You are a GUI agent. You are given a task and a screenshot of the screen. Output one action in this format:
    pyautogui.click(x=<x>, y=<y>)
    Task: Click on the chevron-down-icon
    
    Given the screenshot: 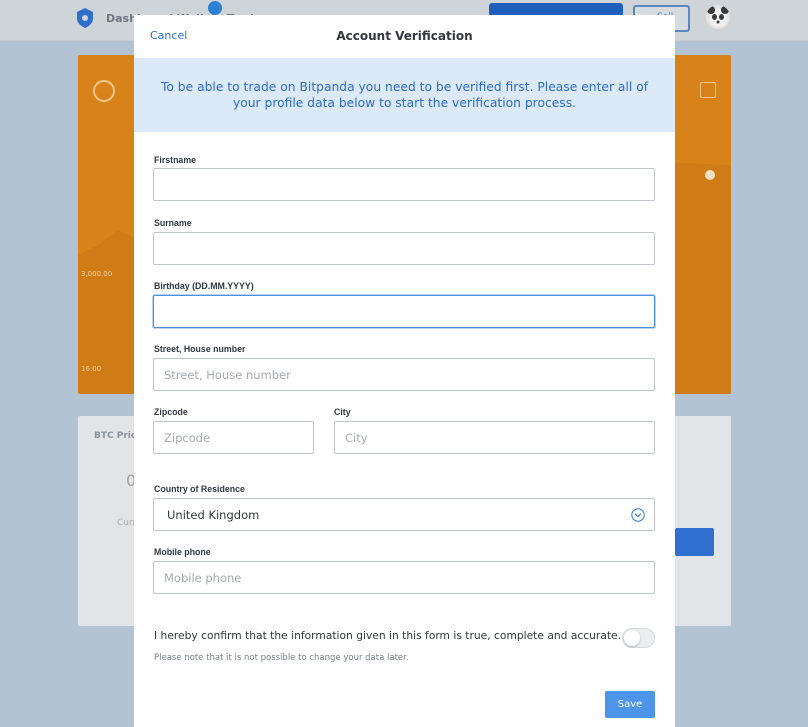 What is the action you would take?
    pyautogui.click(x=638, y=515)
    